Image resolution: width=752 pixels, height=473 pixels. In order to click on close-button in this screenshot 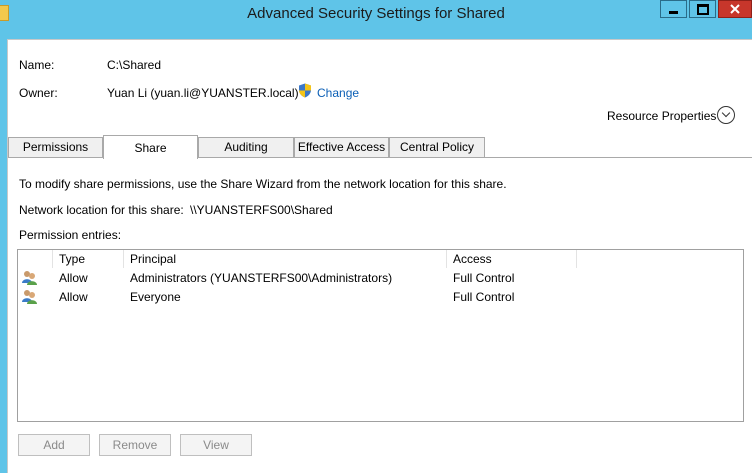, I will do `click(735, 9)`.